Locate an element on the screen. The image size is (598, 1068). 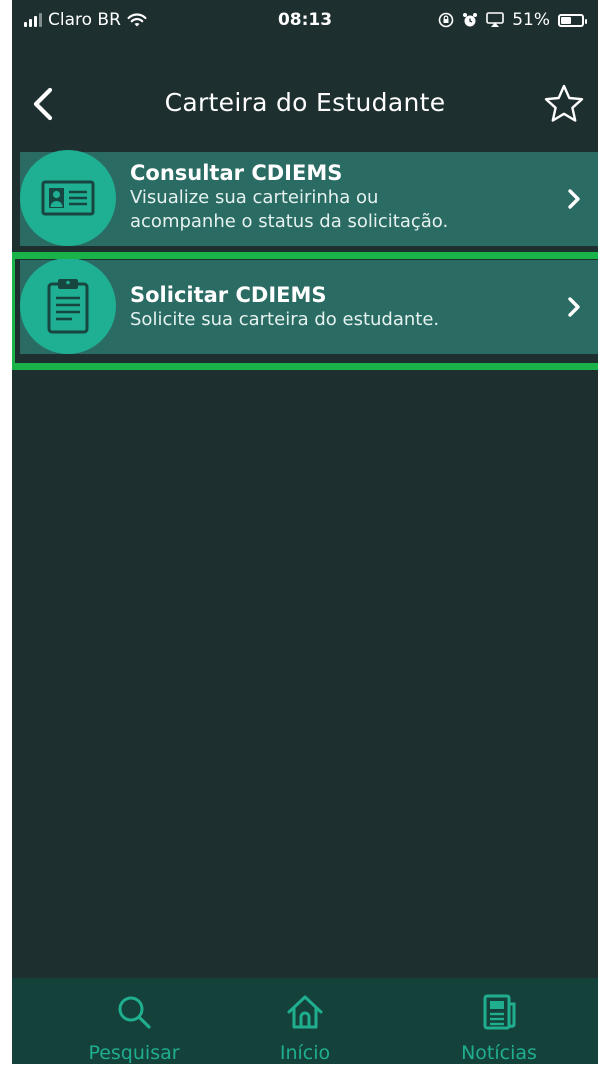
tab-news-label: Notícias is located at coordinates (499, 1053).